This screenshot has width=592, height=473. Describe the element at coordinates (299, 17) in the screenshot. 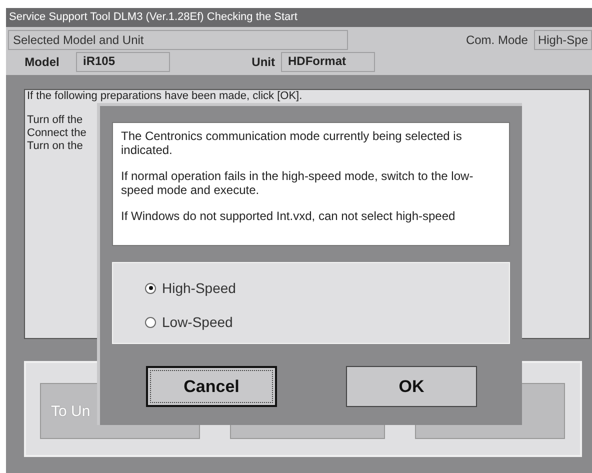

I see `window-title: Service Support Tool DLM3 (Ver.1.28Ef) Checking the Start` at that location.